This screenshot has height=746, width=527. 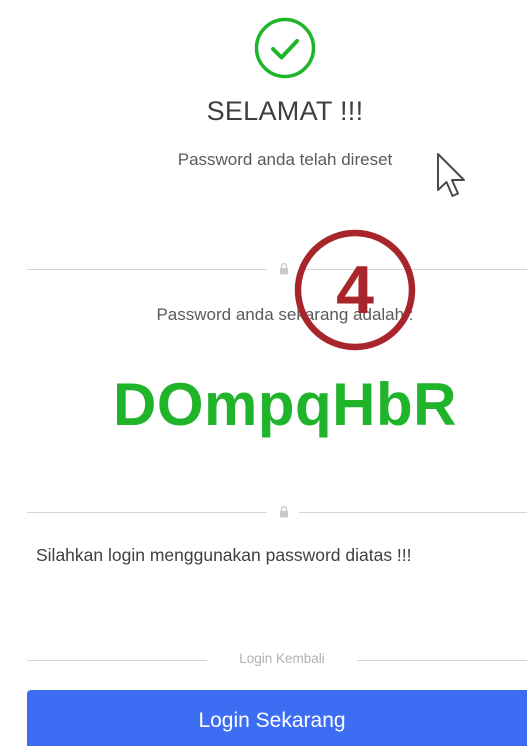 I want to click on login-now-button: Login Sekarang, so click(x=277, y=718).